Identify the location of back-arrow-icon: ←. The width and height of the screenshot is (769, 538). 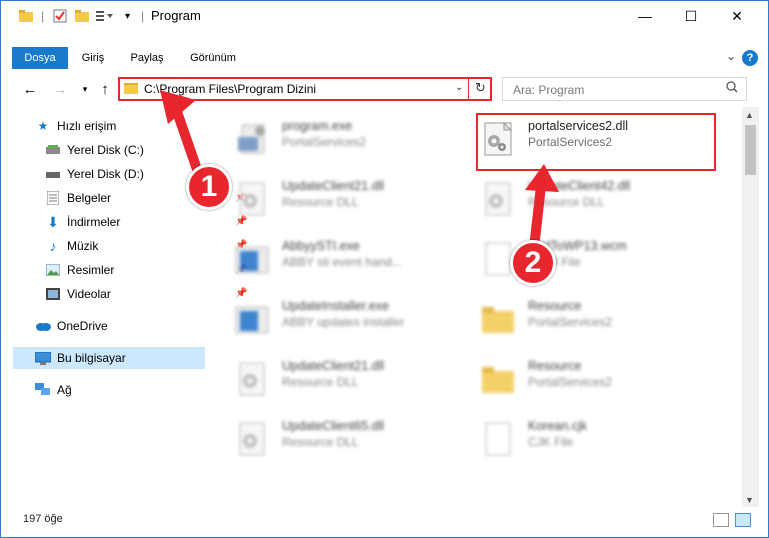
(30, 89).